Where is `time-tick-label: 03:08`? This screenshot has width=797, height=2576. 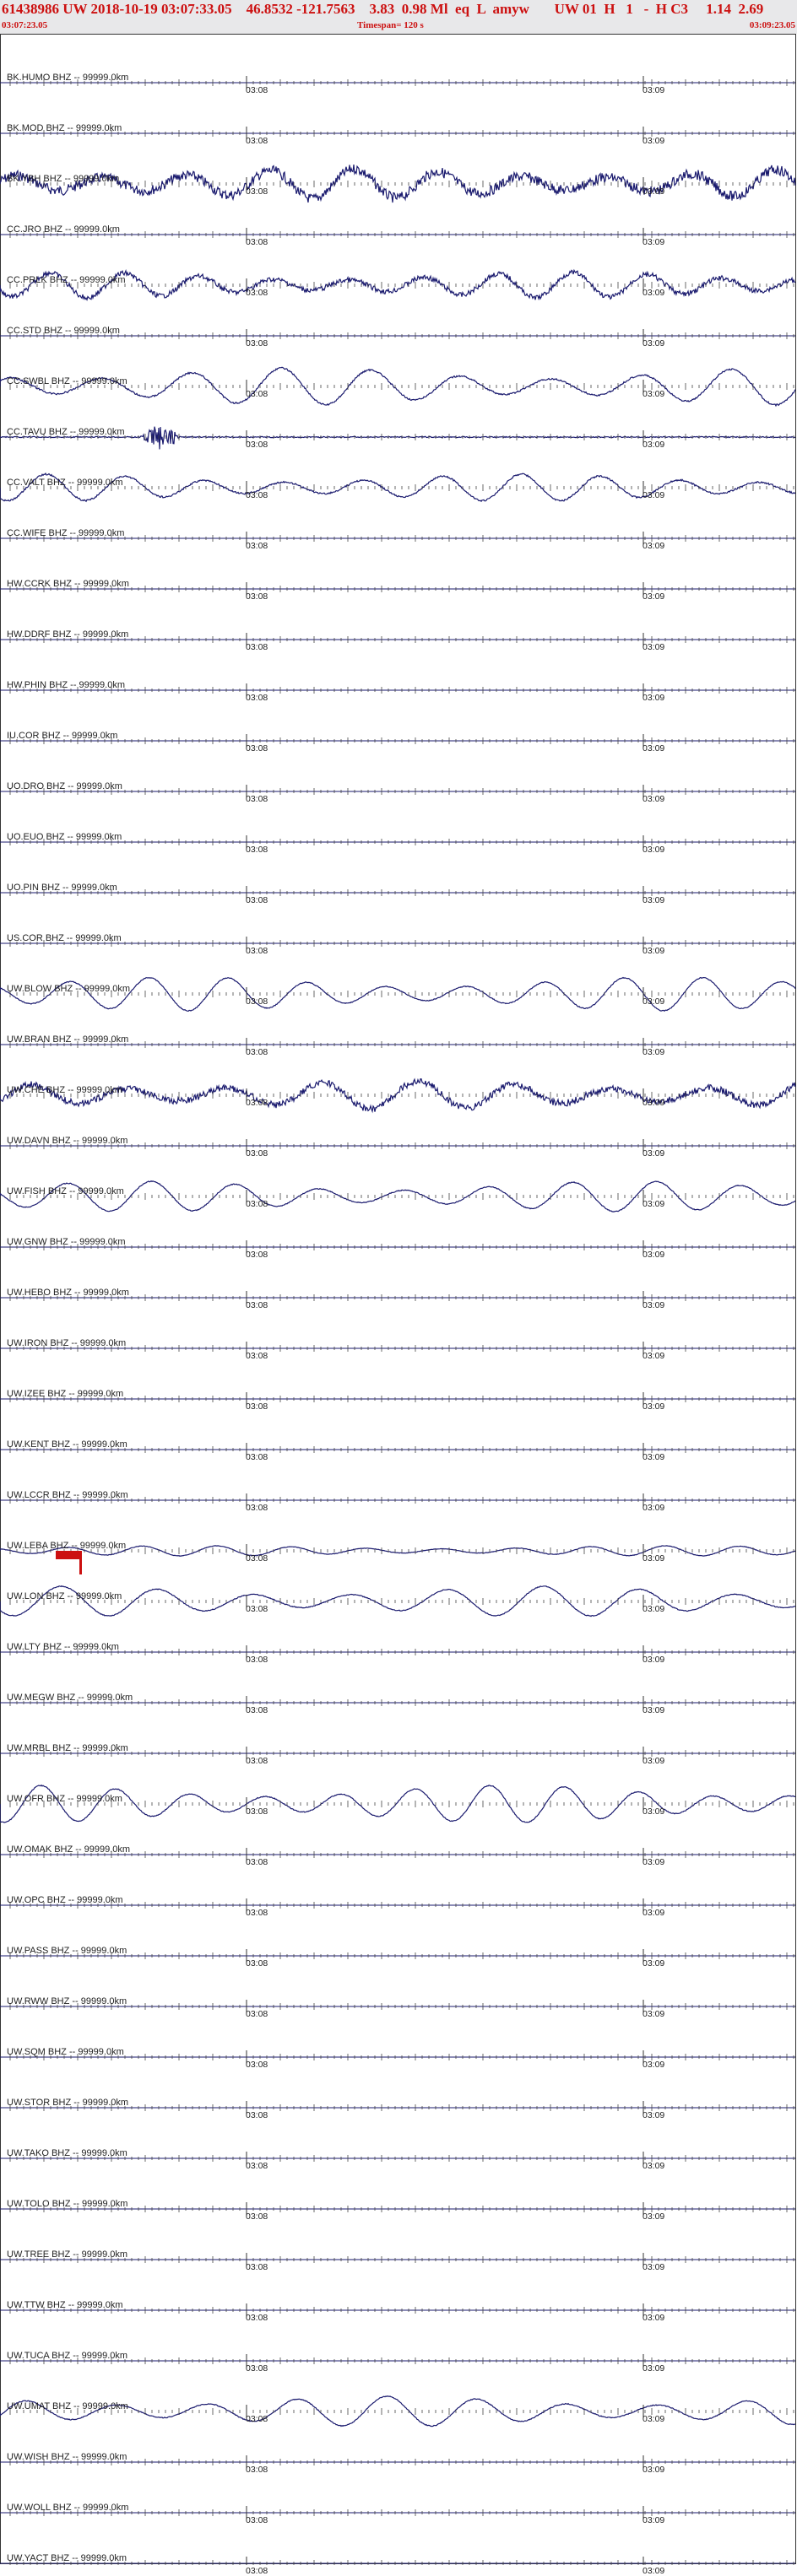 time-tick-label: 03:08 is located at coordinates (257, 2571).